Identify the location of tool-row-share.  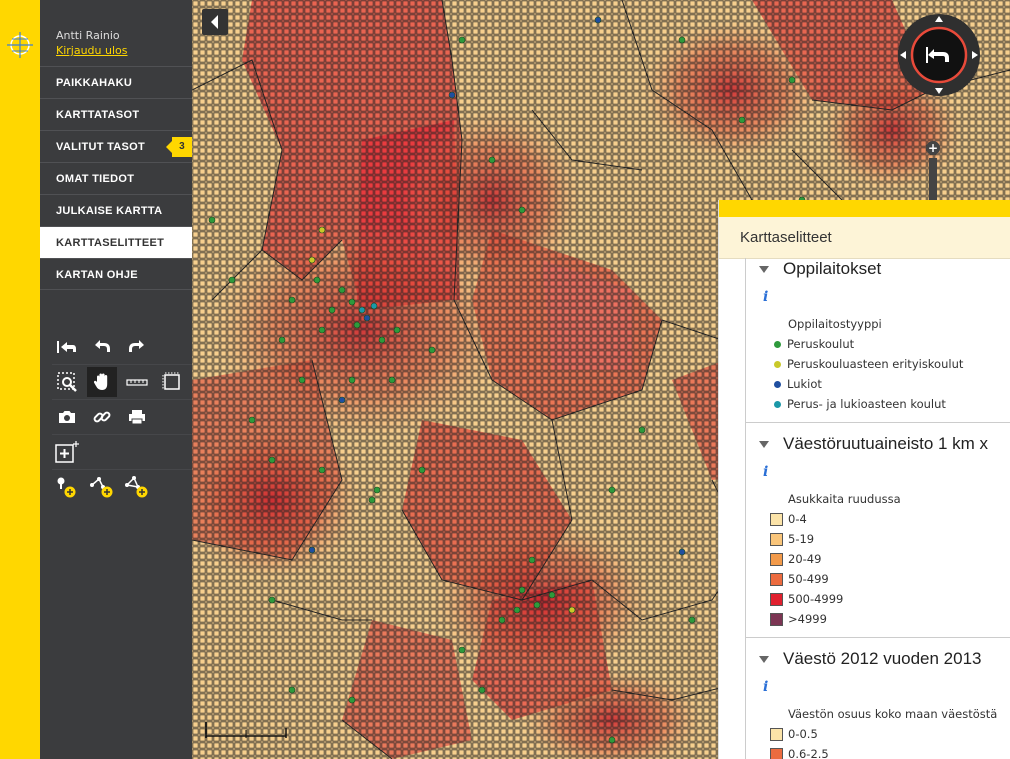
(122, 417).